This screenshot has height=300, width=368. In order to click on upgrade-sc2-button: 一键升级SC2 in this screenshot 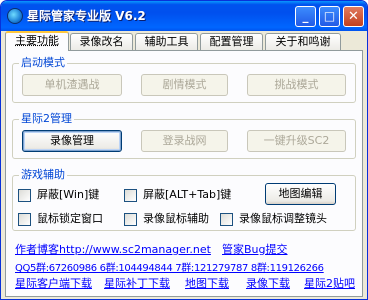, I will do `click(296, 141)`.